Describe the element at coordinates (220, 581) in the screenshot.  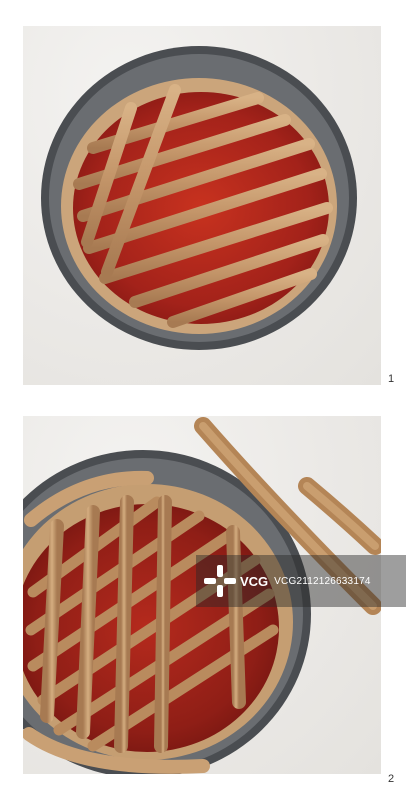
I see `vcg-logo-icon` at that location.